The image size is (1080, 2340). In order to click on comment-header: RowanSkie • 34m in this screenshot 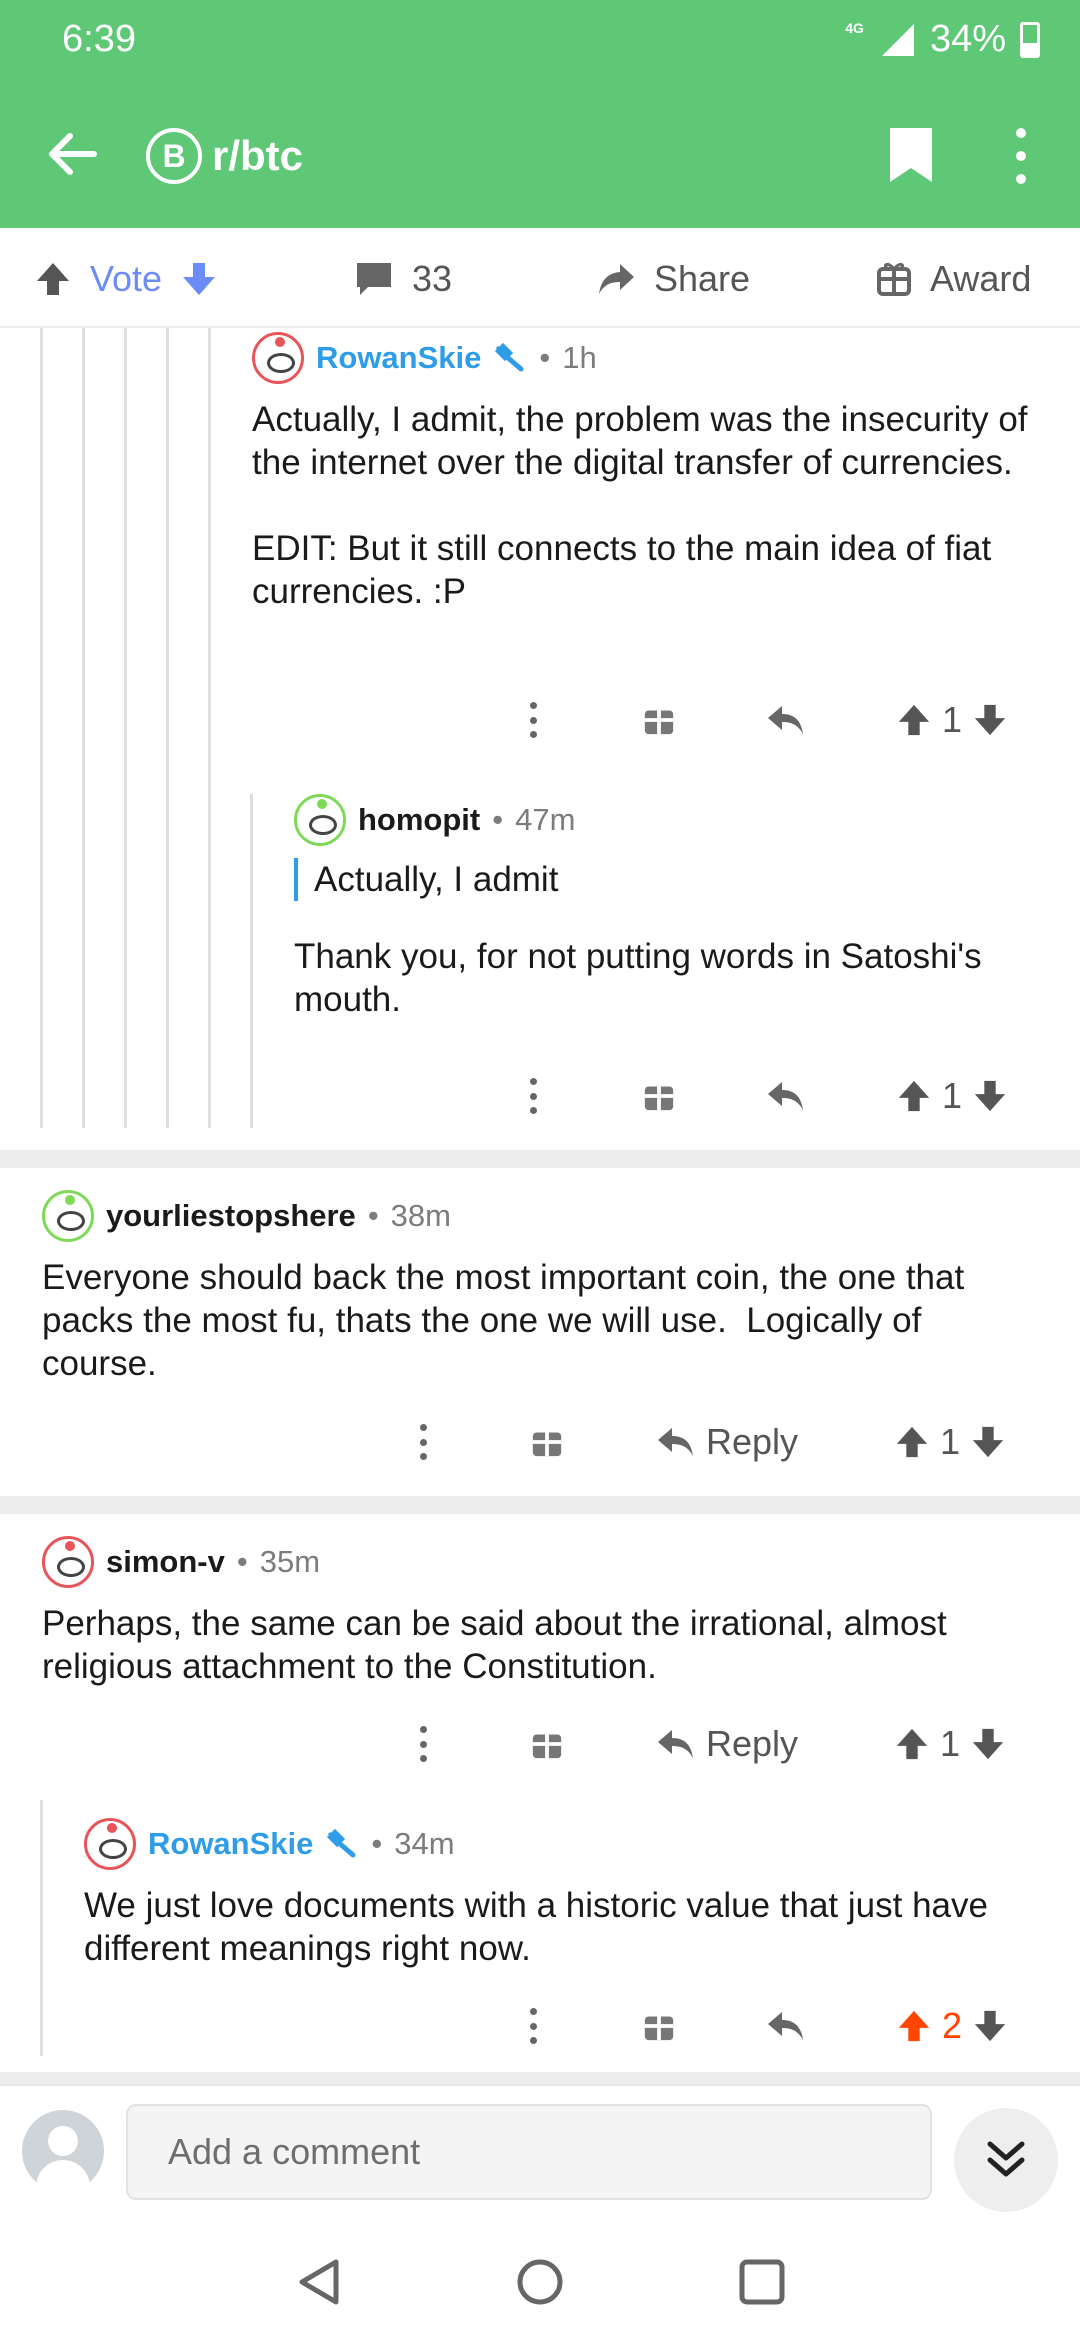, I will do `click(569, 1844)`.